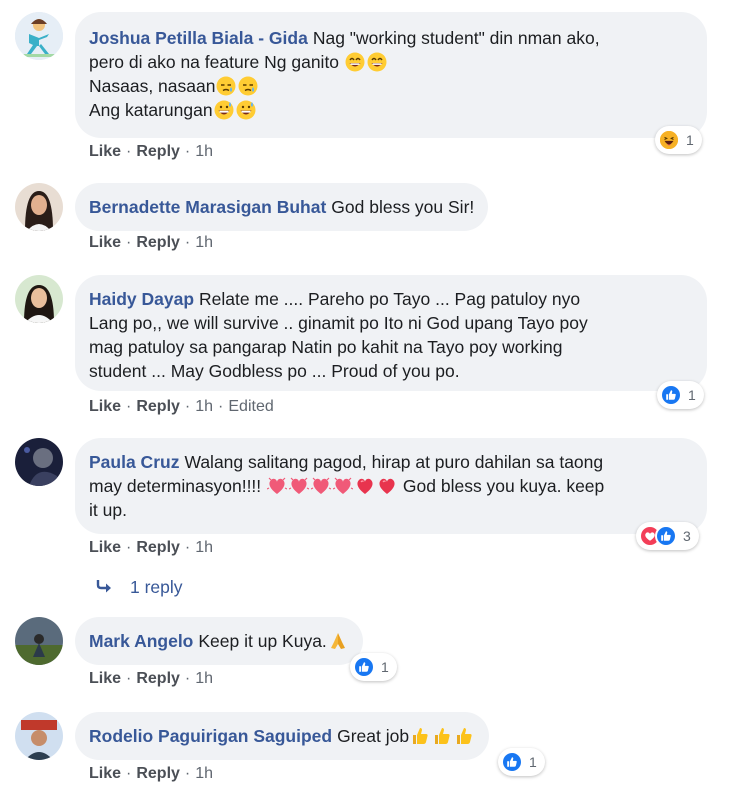 The image size is (750, 797). I want to click on comment-author: Joshua Petilla Biala - Gida, so click(198, 38).